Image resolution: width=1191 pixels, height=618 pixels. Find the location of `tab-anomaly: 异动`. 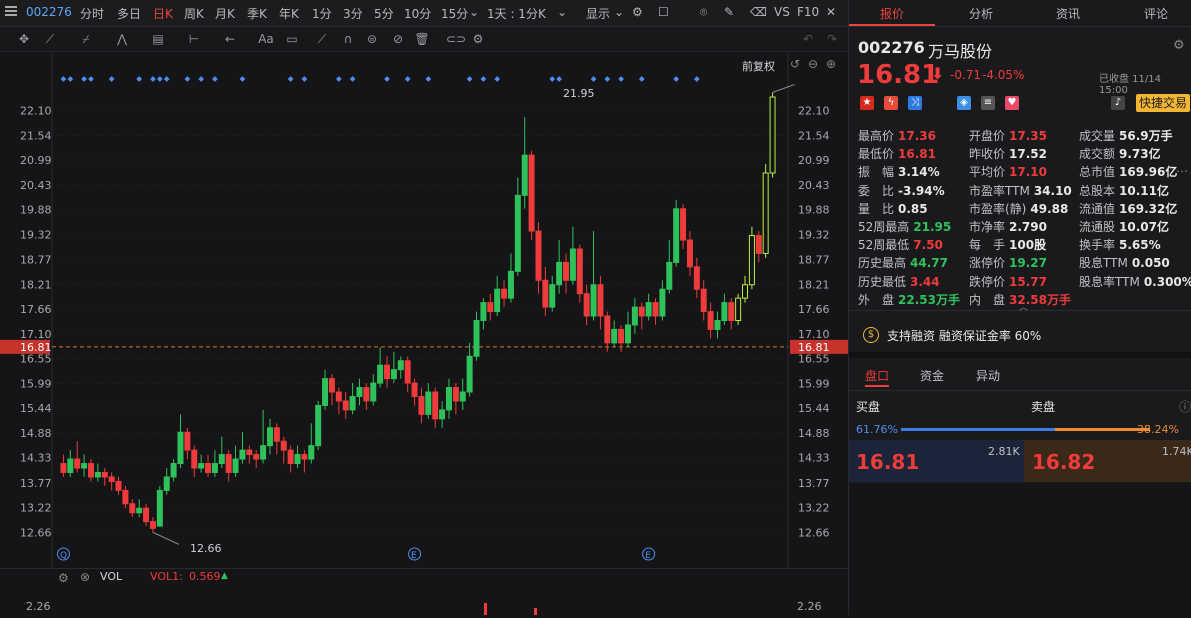

tab-anomaly: 异动 is located at coordinates (988, 375).